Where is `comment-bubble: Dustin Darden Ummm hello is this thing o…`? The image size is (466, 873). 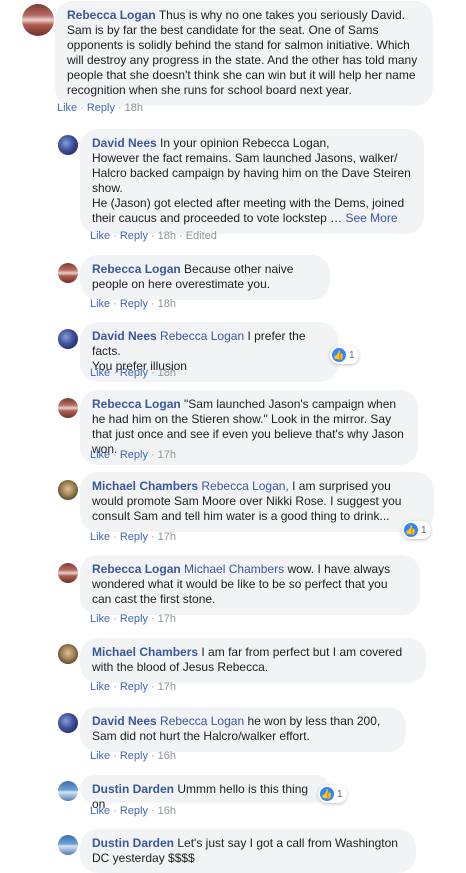
comment-bubble: Dustin Darden Ummm hello is this thing o… is located at coordinates (205, 793).